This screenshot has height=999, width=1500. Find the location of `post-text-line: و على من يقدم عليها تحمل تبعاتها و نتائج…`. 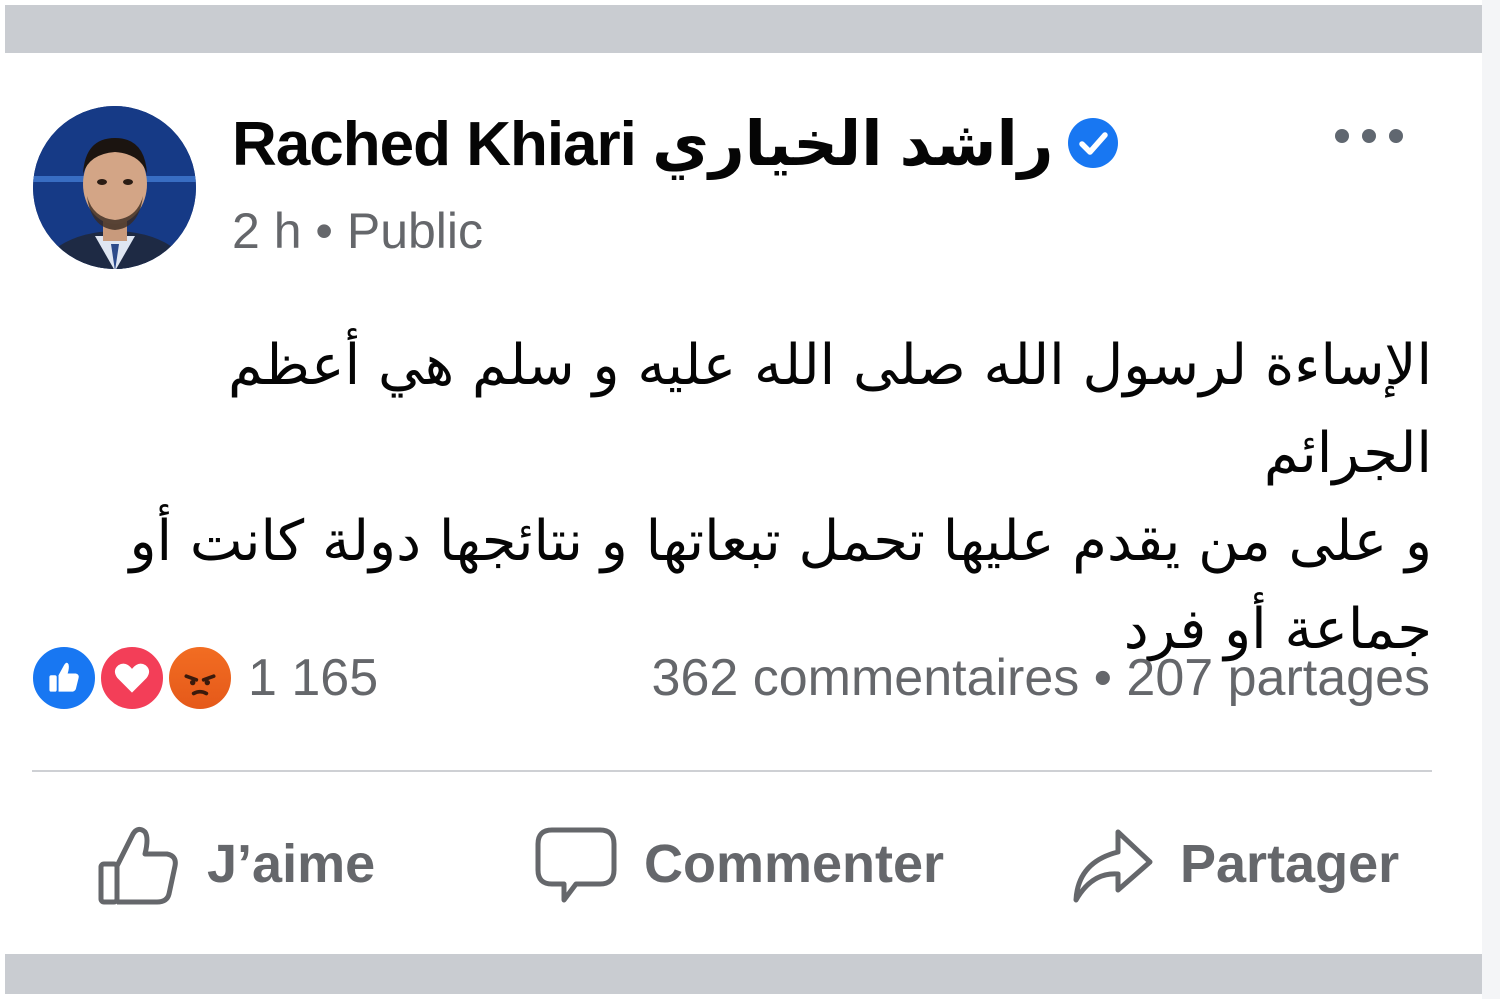

post-text-line: و على من يقدم عليها تحمل تبعاتها و نتائج… is located at coordinates (780, 541).